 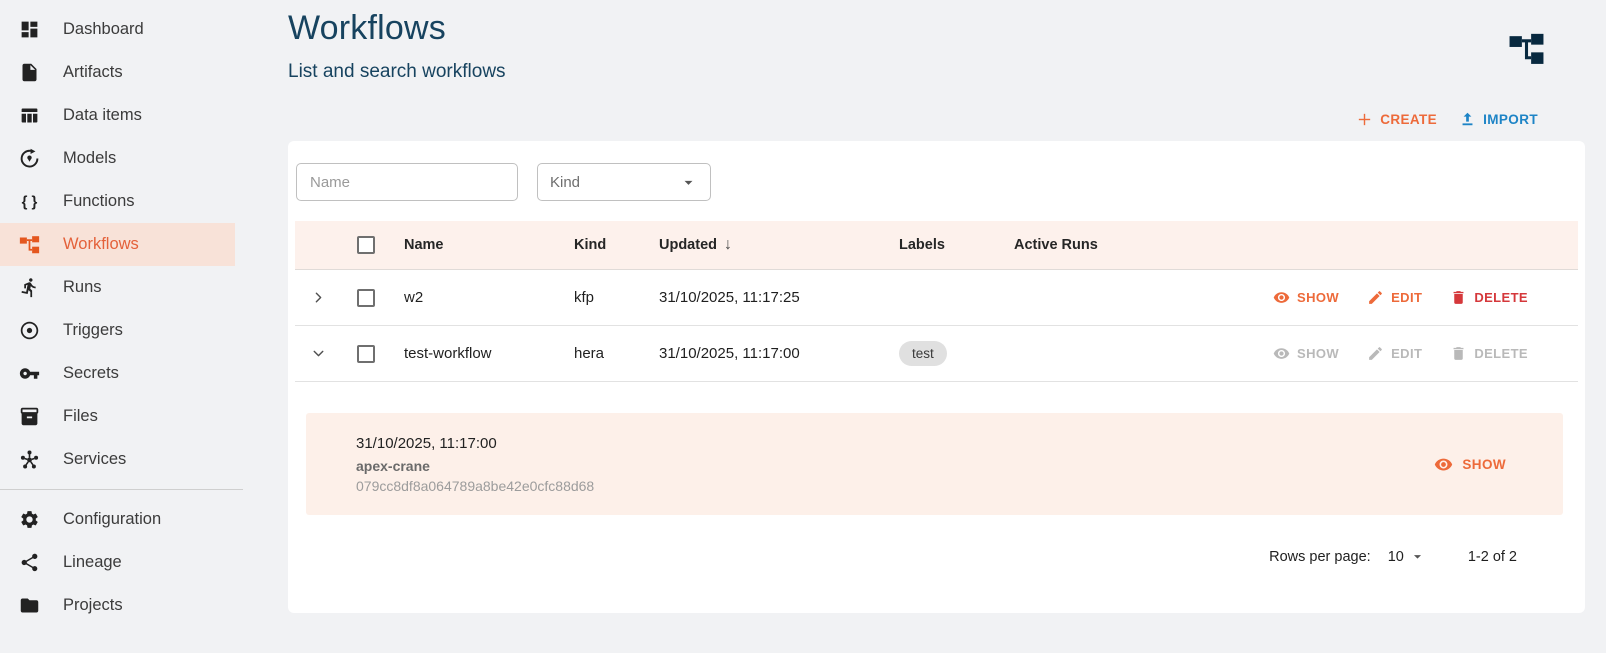 I want to click on gear-icon, so click(x=29, y=520).